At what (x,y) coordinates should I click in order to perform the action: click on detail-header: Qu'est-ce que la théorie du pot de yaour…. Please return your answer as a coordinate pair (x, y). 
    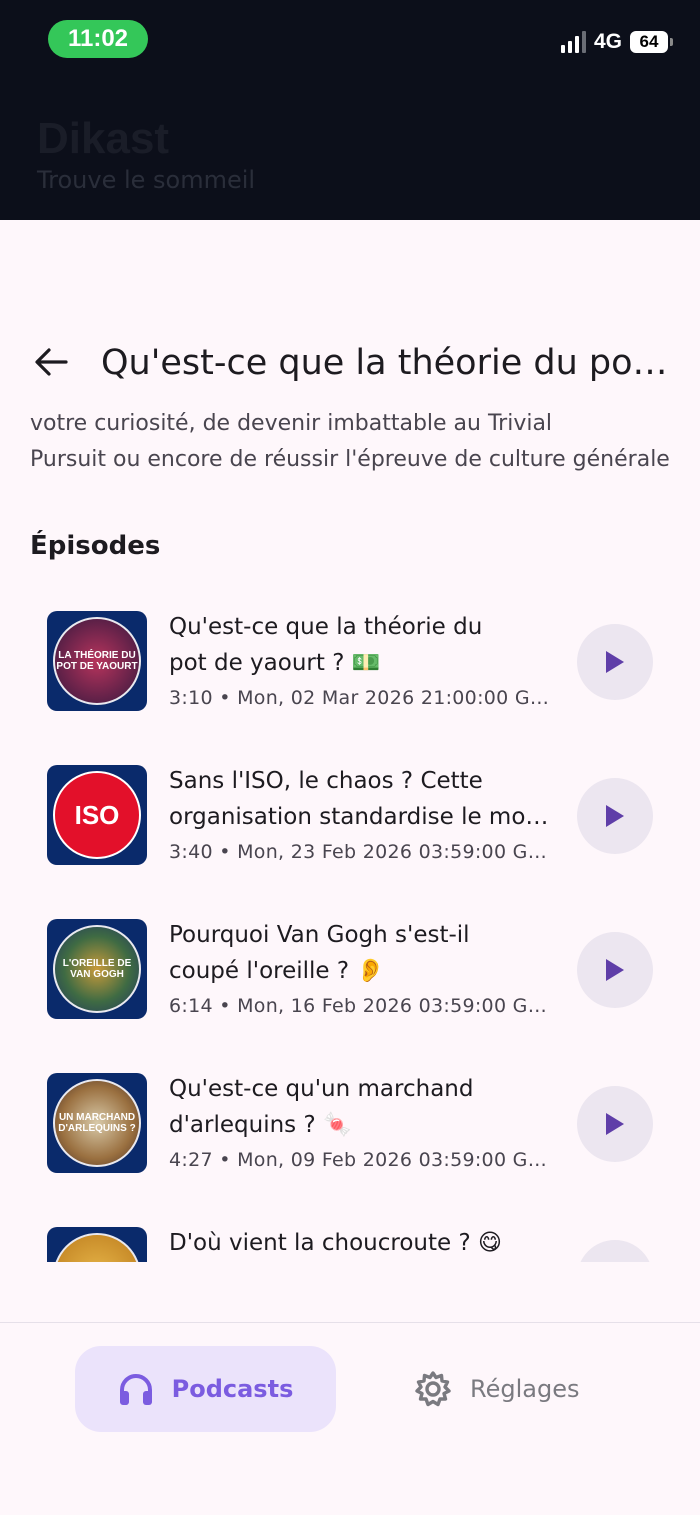
    Looking at the image, I should click on (350, 362).